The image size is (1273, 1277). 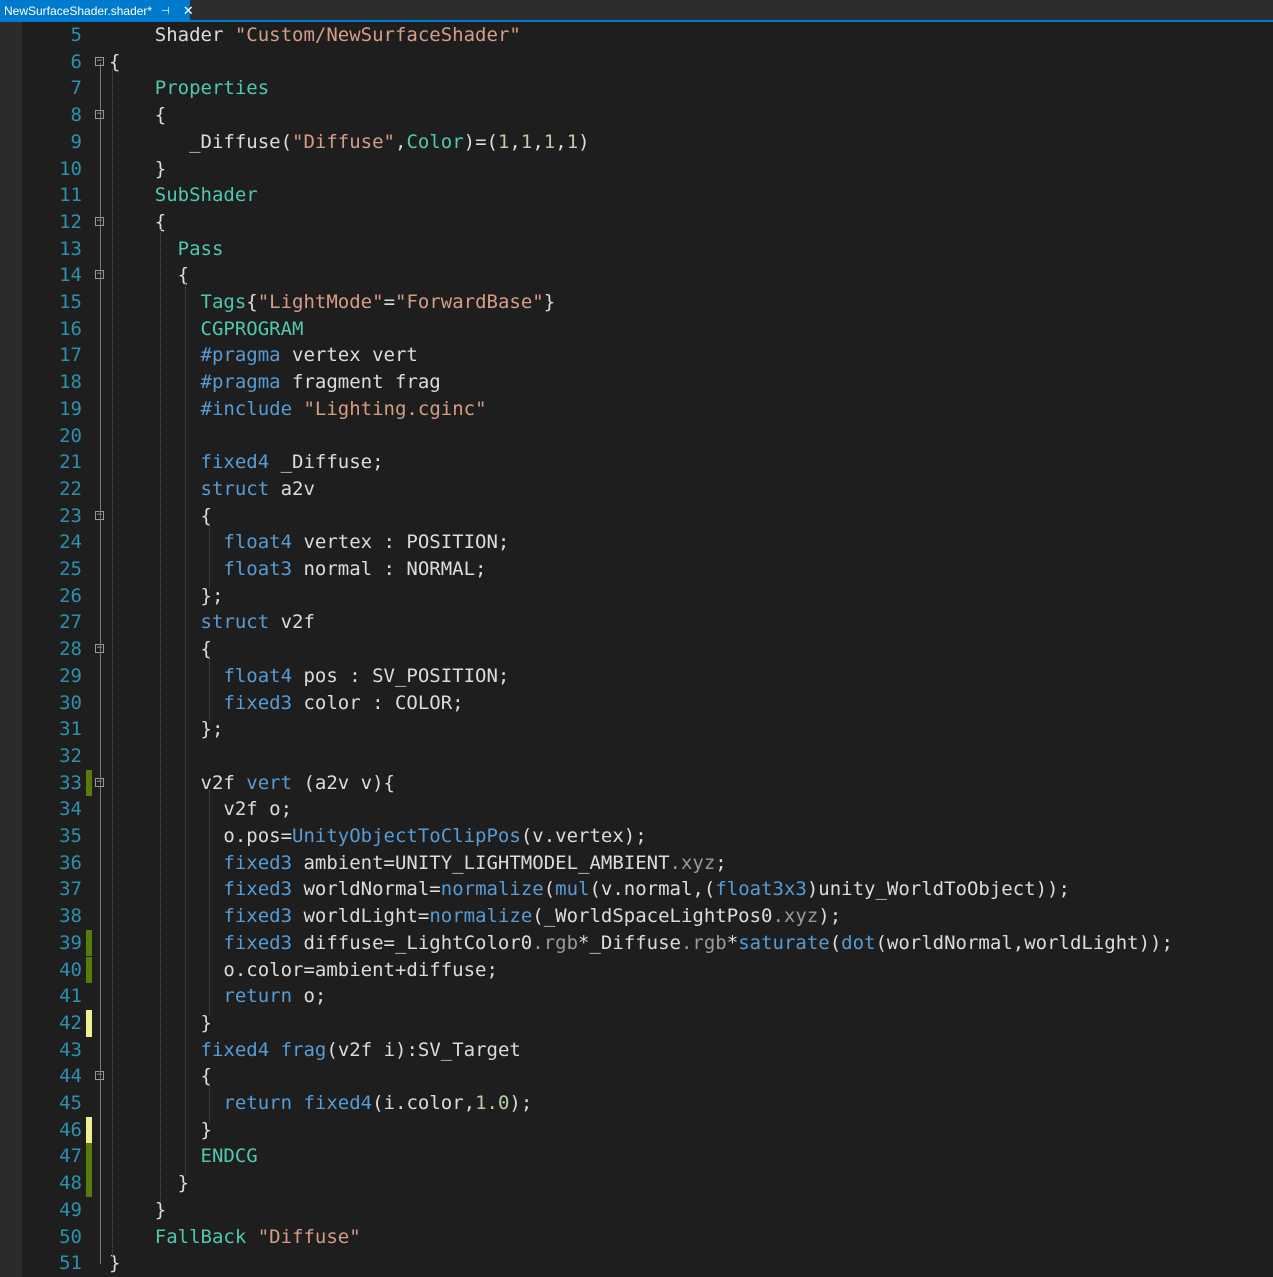 I want to click on code-line: 17 #pragma vertex vert, so click(x=647, y=355).